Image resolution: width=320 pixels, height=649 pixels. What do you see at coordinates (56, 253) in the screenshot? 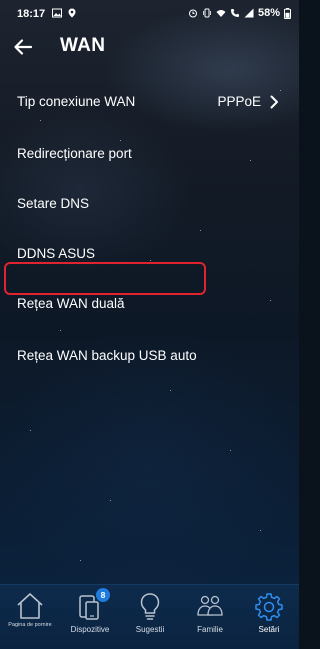
I see `menu-item-label: DDNS ASUS` at bounding box center [56, 253].